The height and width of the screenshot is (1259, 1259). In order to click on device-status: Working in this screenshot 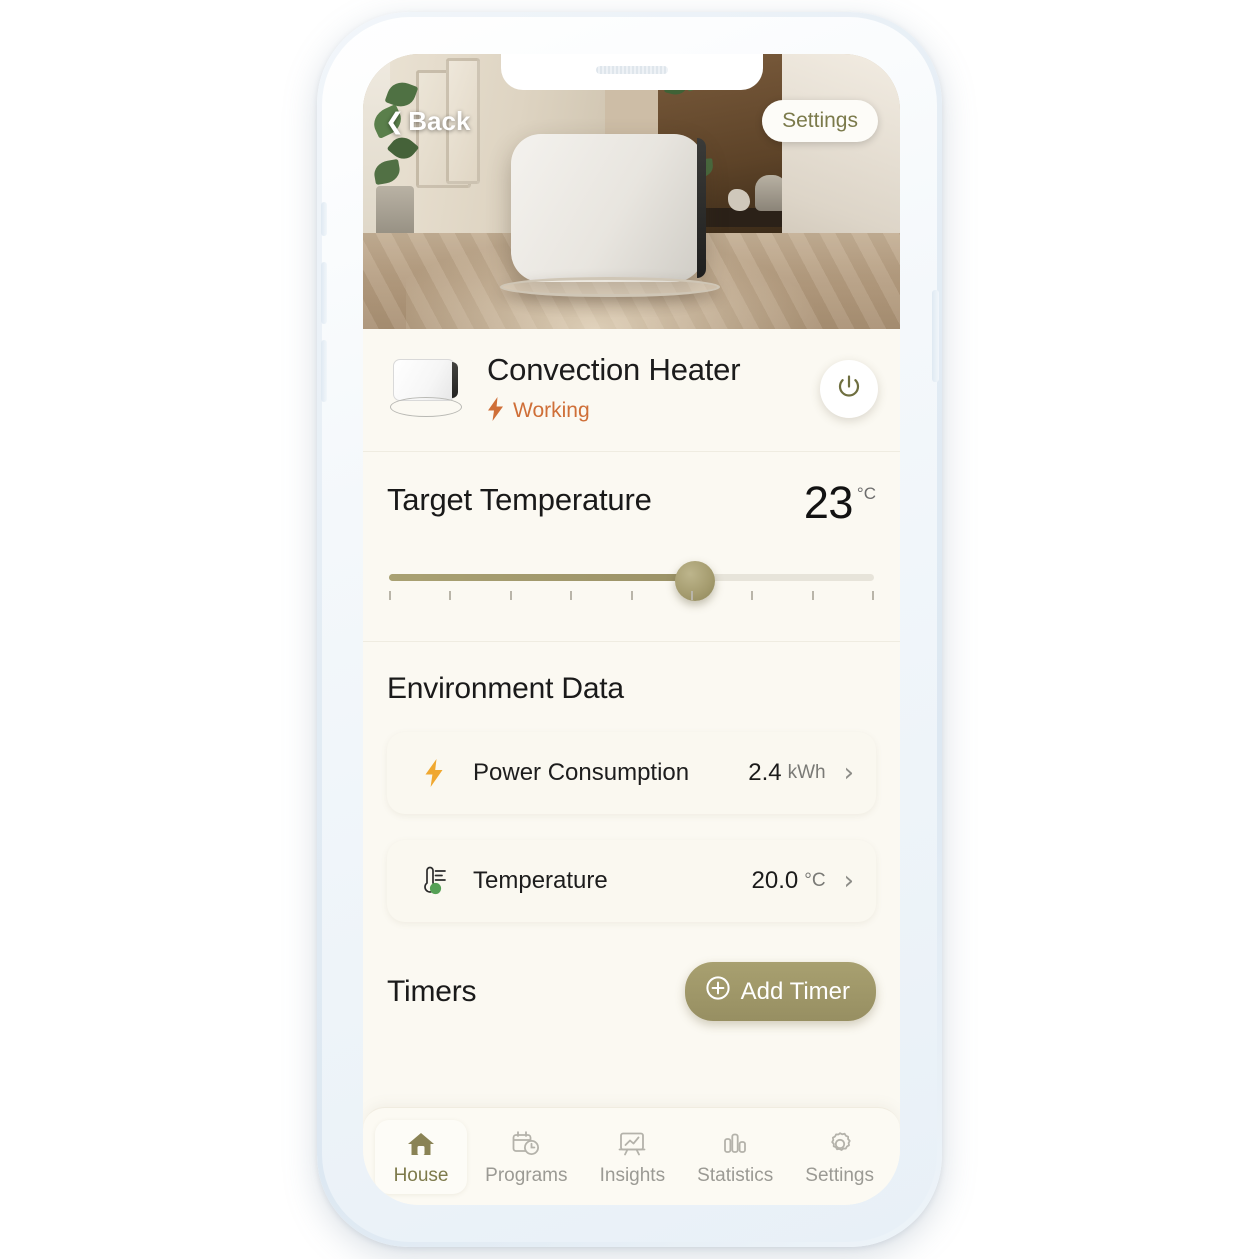, I will do `click(648, 410)`.